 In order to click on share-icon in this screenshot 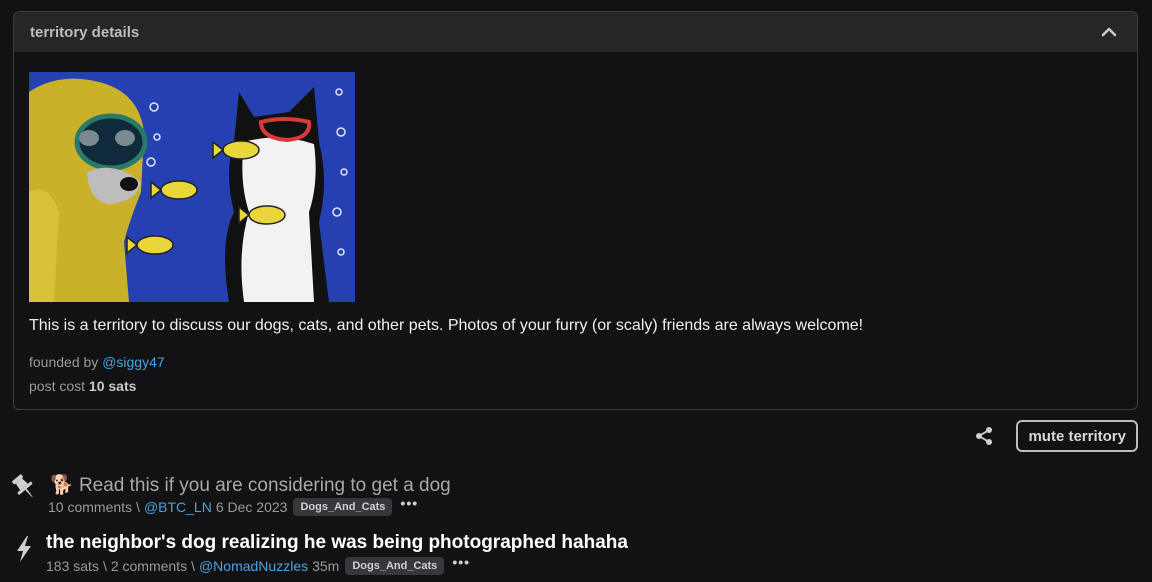, I will do `click(984, 436)`.